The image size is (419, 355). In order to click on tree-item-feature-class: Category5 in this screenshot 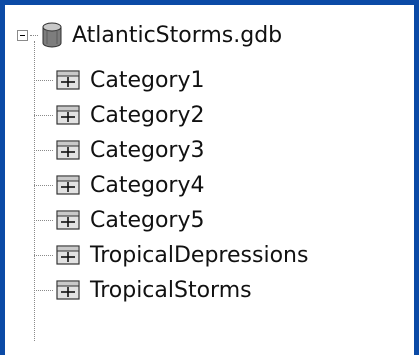, I will do `click(119, 220)`.